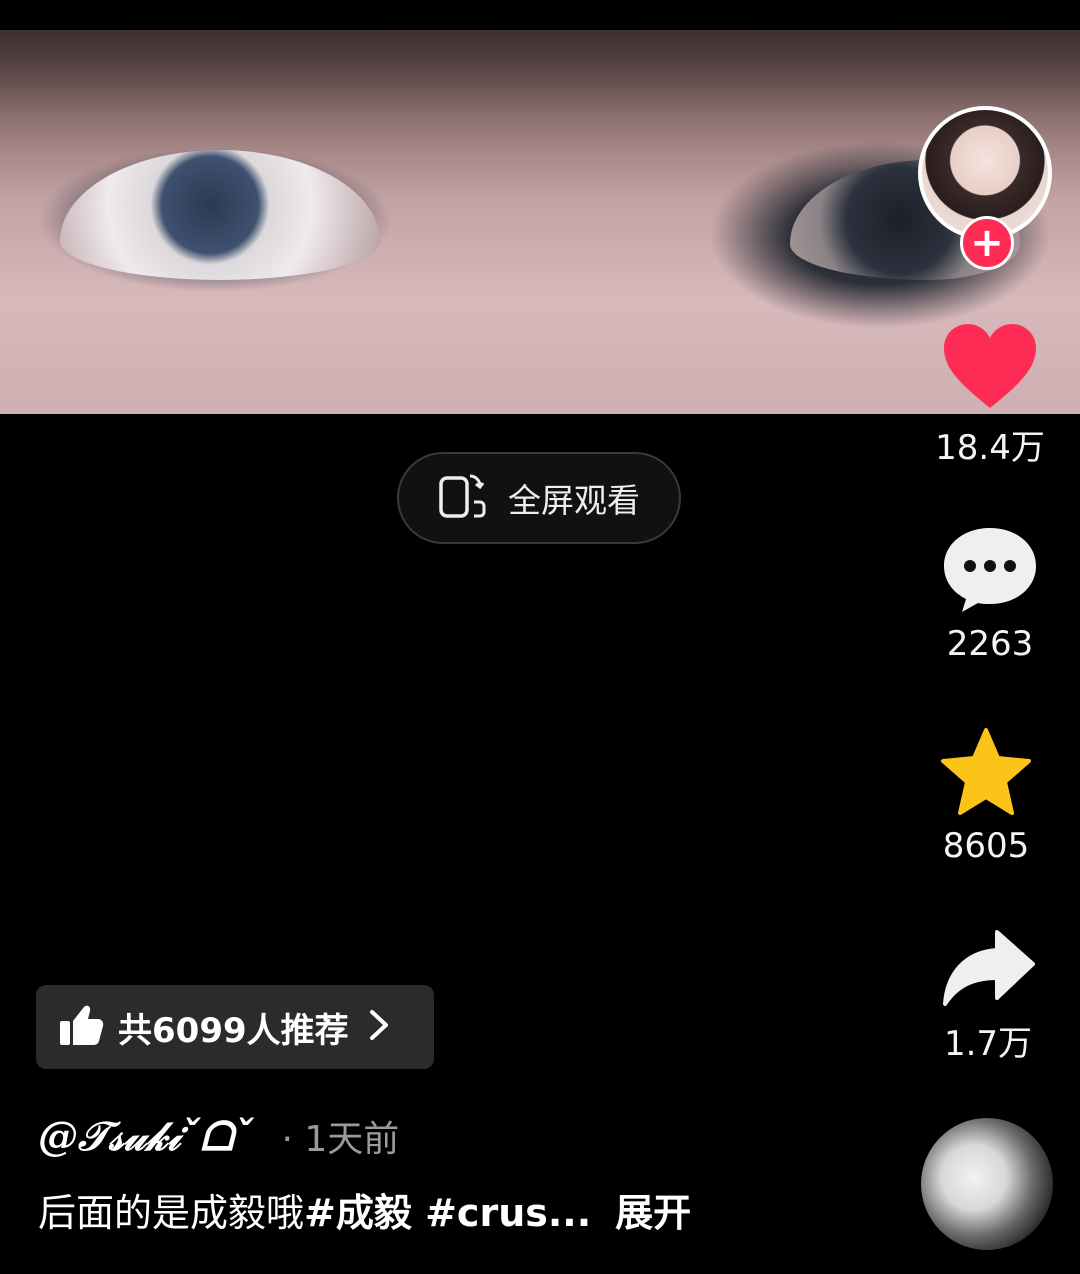 Image resolution: width=1080 pixels, height=1274 pixels. I want to click on fullscreen-button: 全屏观看, so click(539, 498).